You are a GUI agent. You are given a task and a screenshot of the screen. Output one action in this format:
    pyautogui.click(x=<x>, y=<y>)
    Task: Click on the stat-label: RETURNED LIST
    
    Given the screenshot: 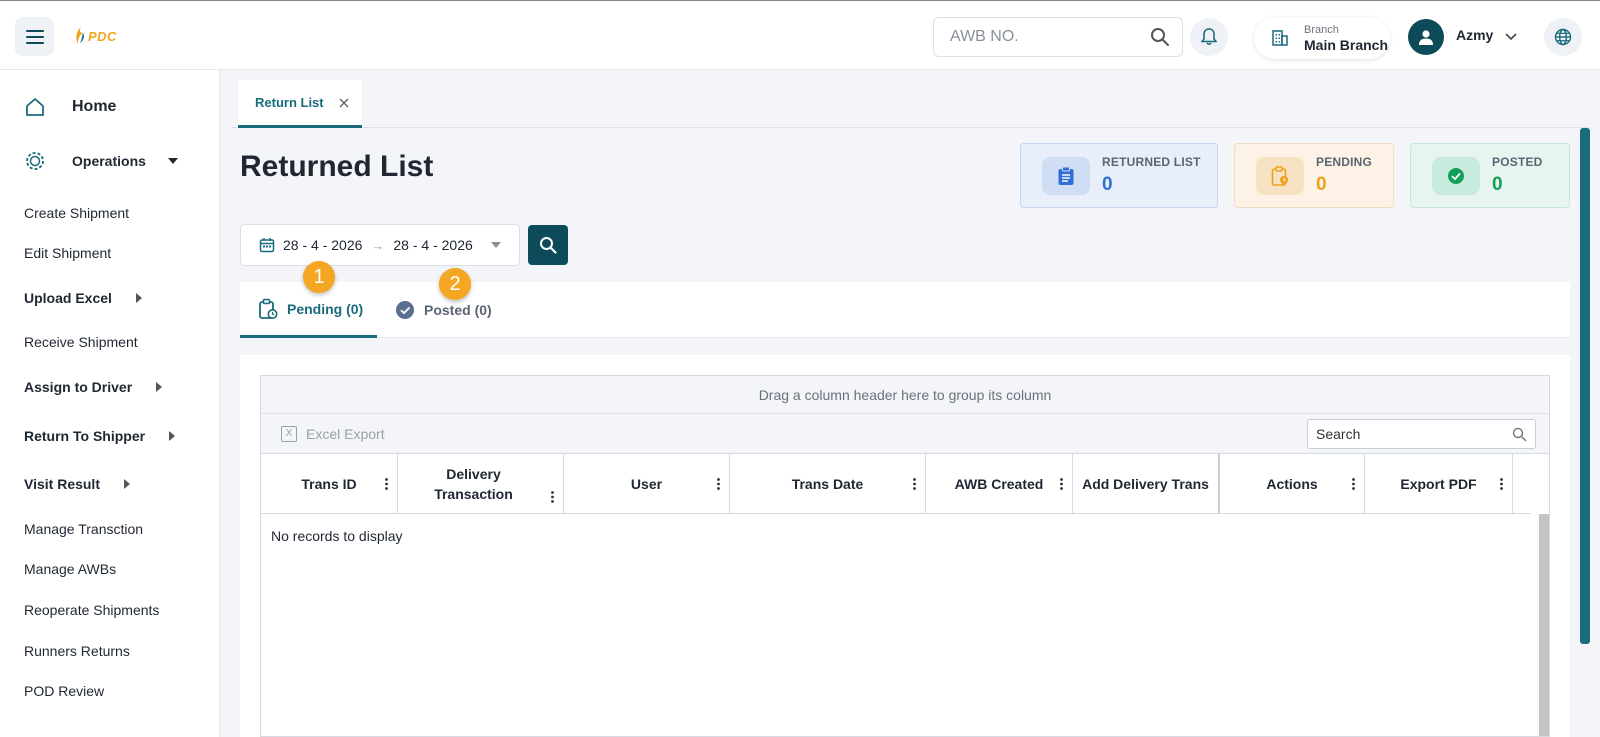 What is the action you would take?
    pyautogui.click(x=1151, y=162)
    